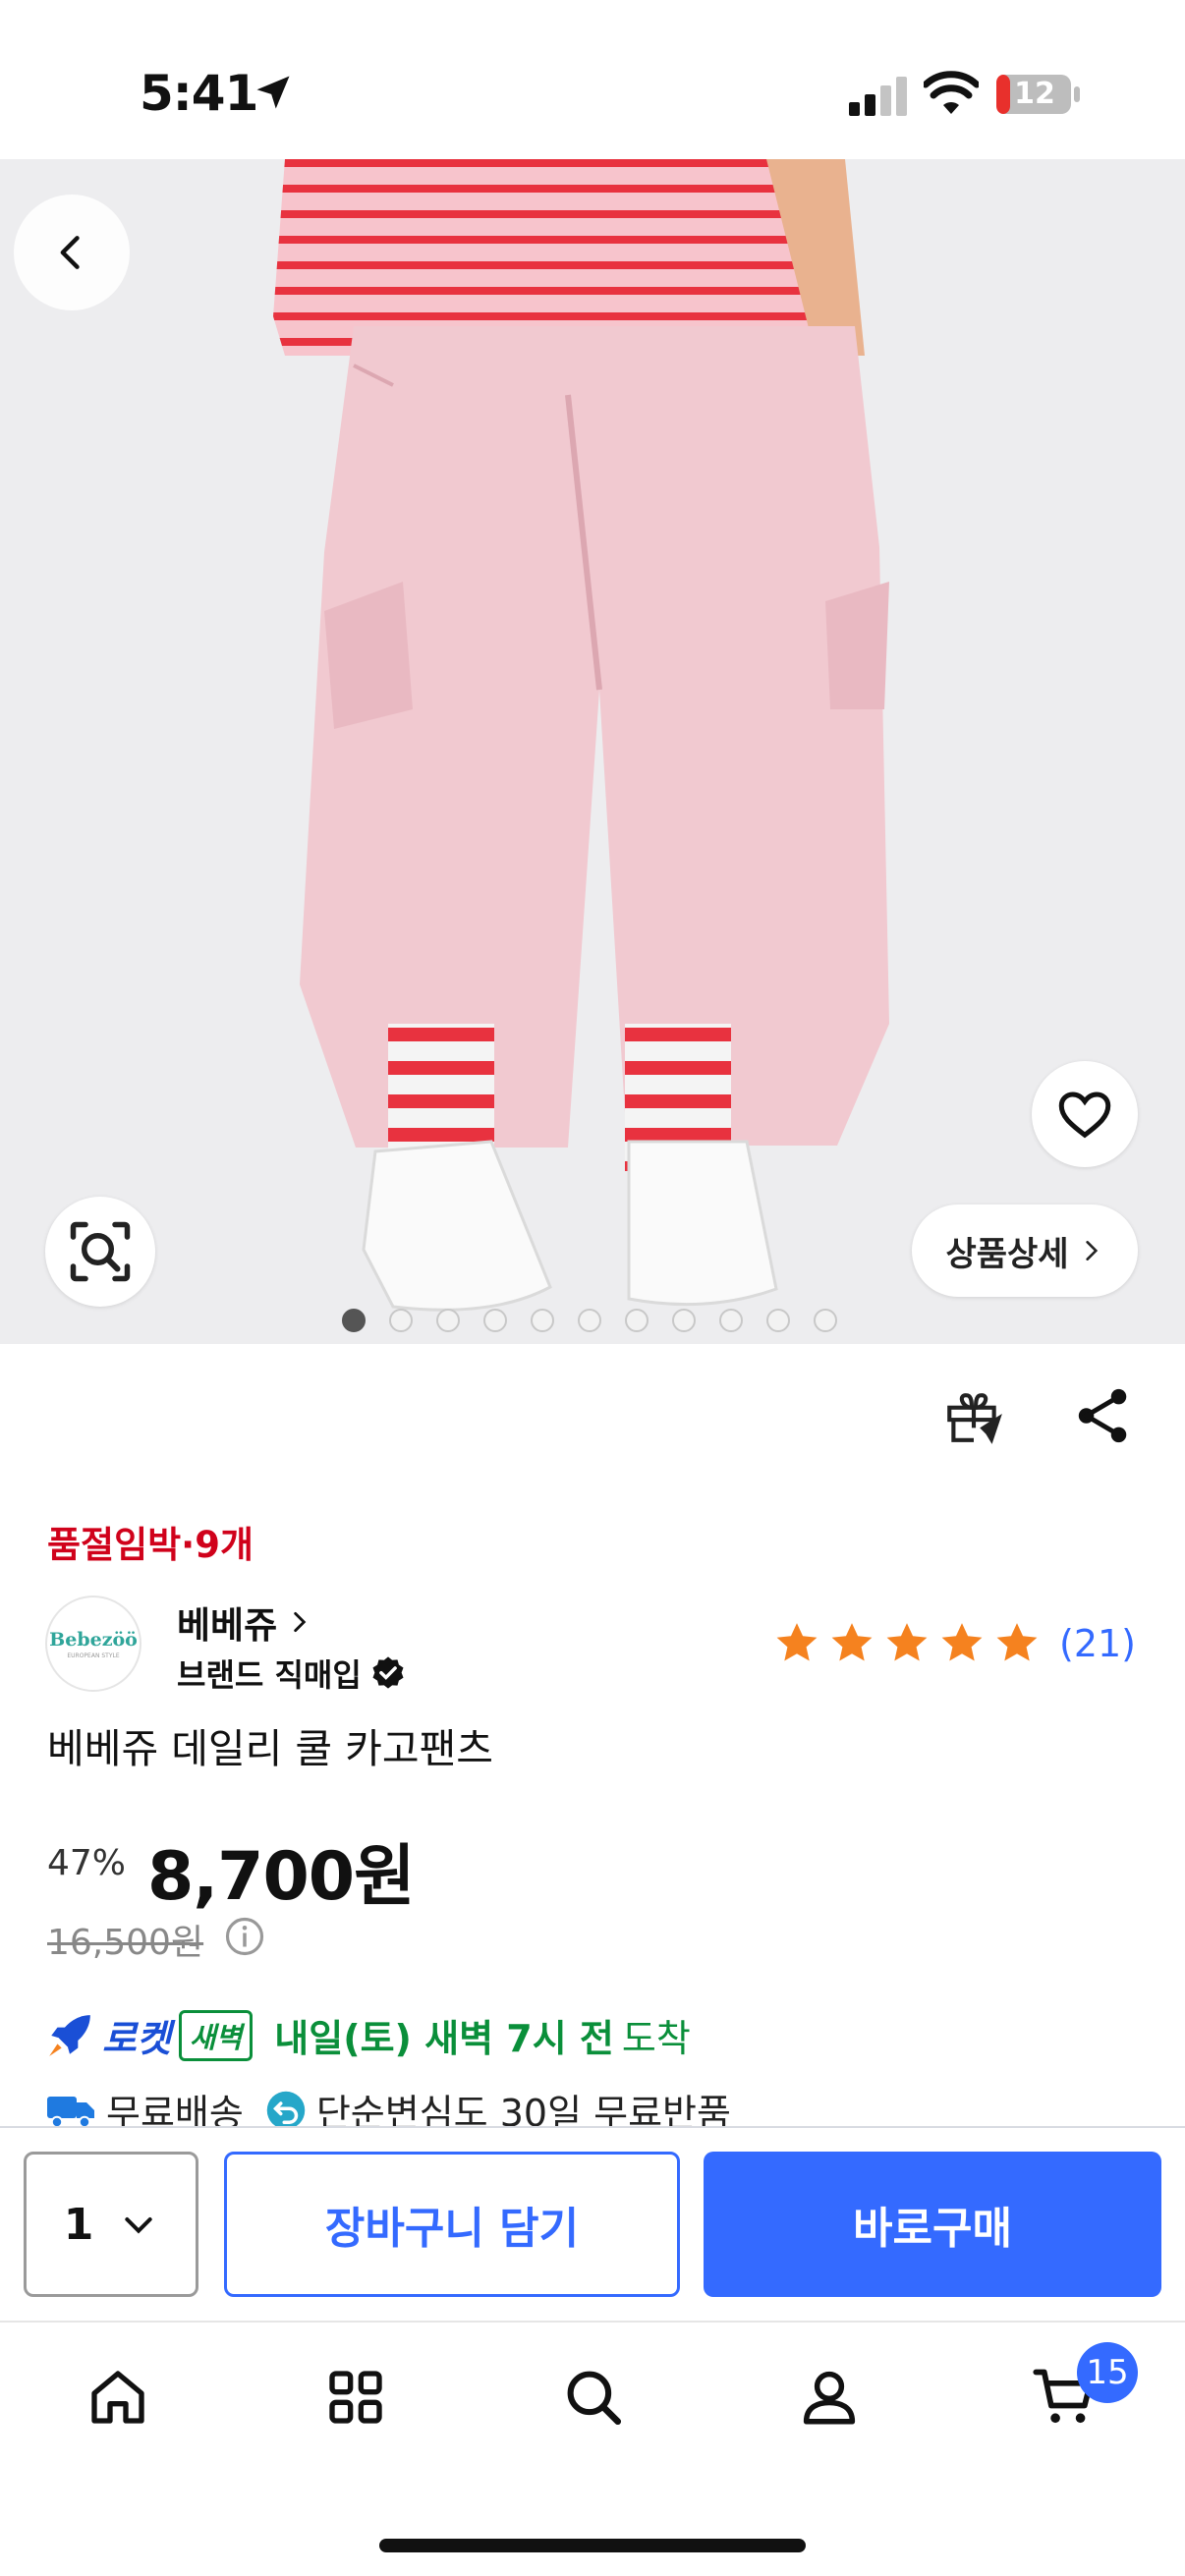  Describe the element at coordinates (388, 1672) in the screenshot. I see `verified-badge-icon` at that location.